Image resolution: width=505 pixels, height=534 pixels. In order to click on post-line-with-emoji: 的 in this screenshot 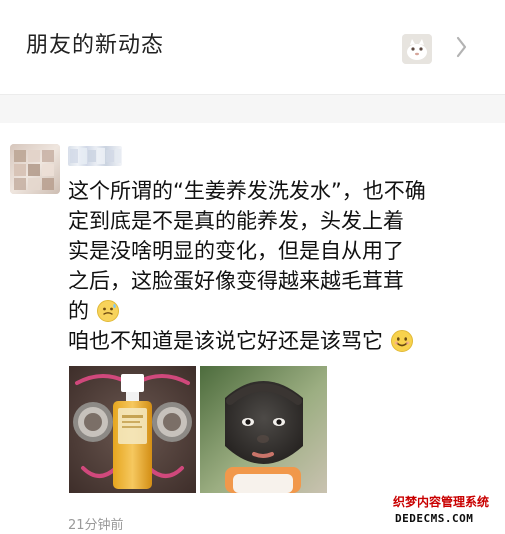, I will do `click(273, 311)`.